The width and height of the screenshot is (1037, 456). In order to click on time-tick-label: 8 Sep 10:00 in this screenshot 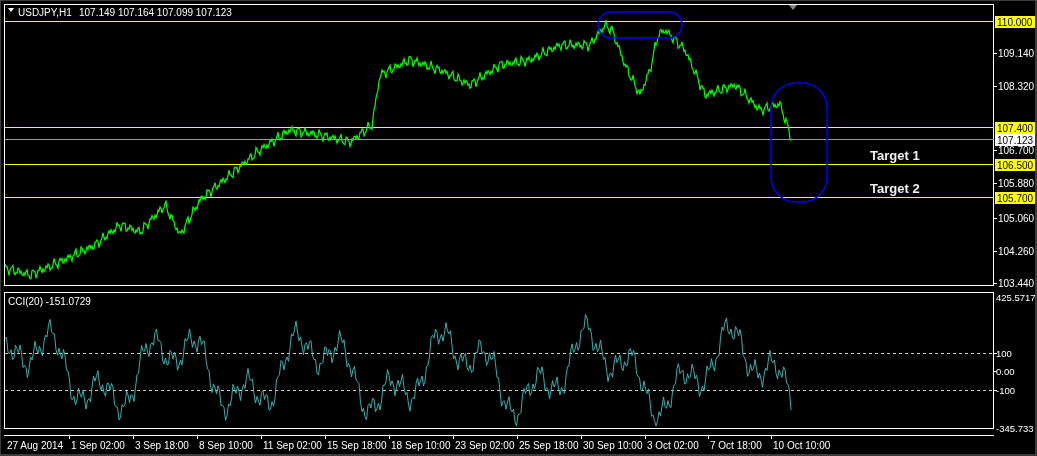, I will do `click(226, 445)`.